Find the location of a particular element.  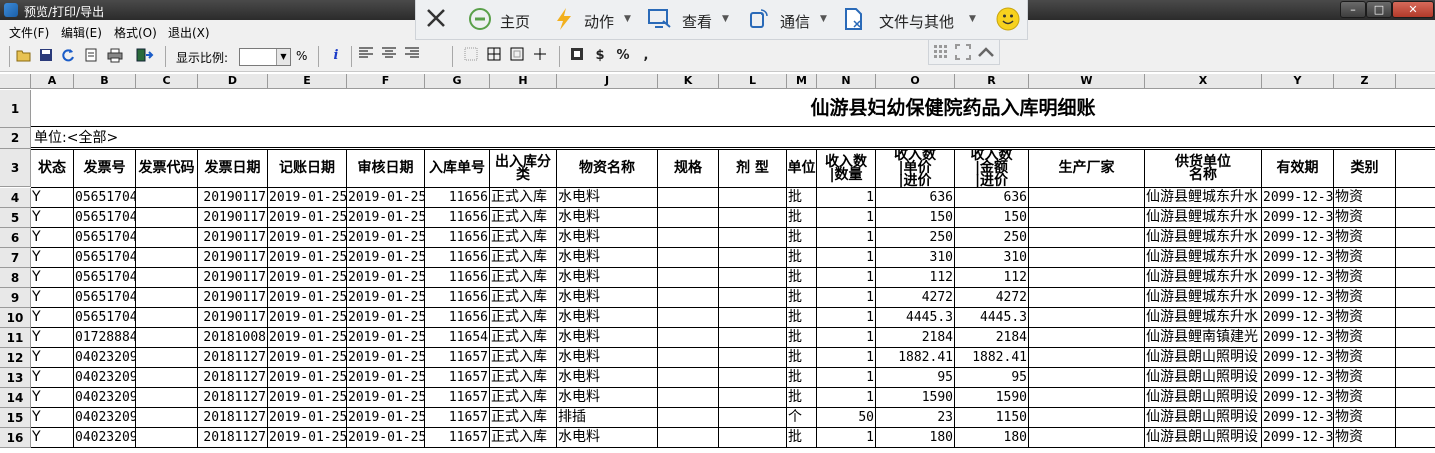

minimize-button: – is located at coordinates (1353, 9).